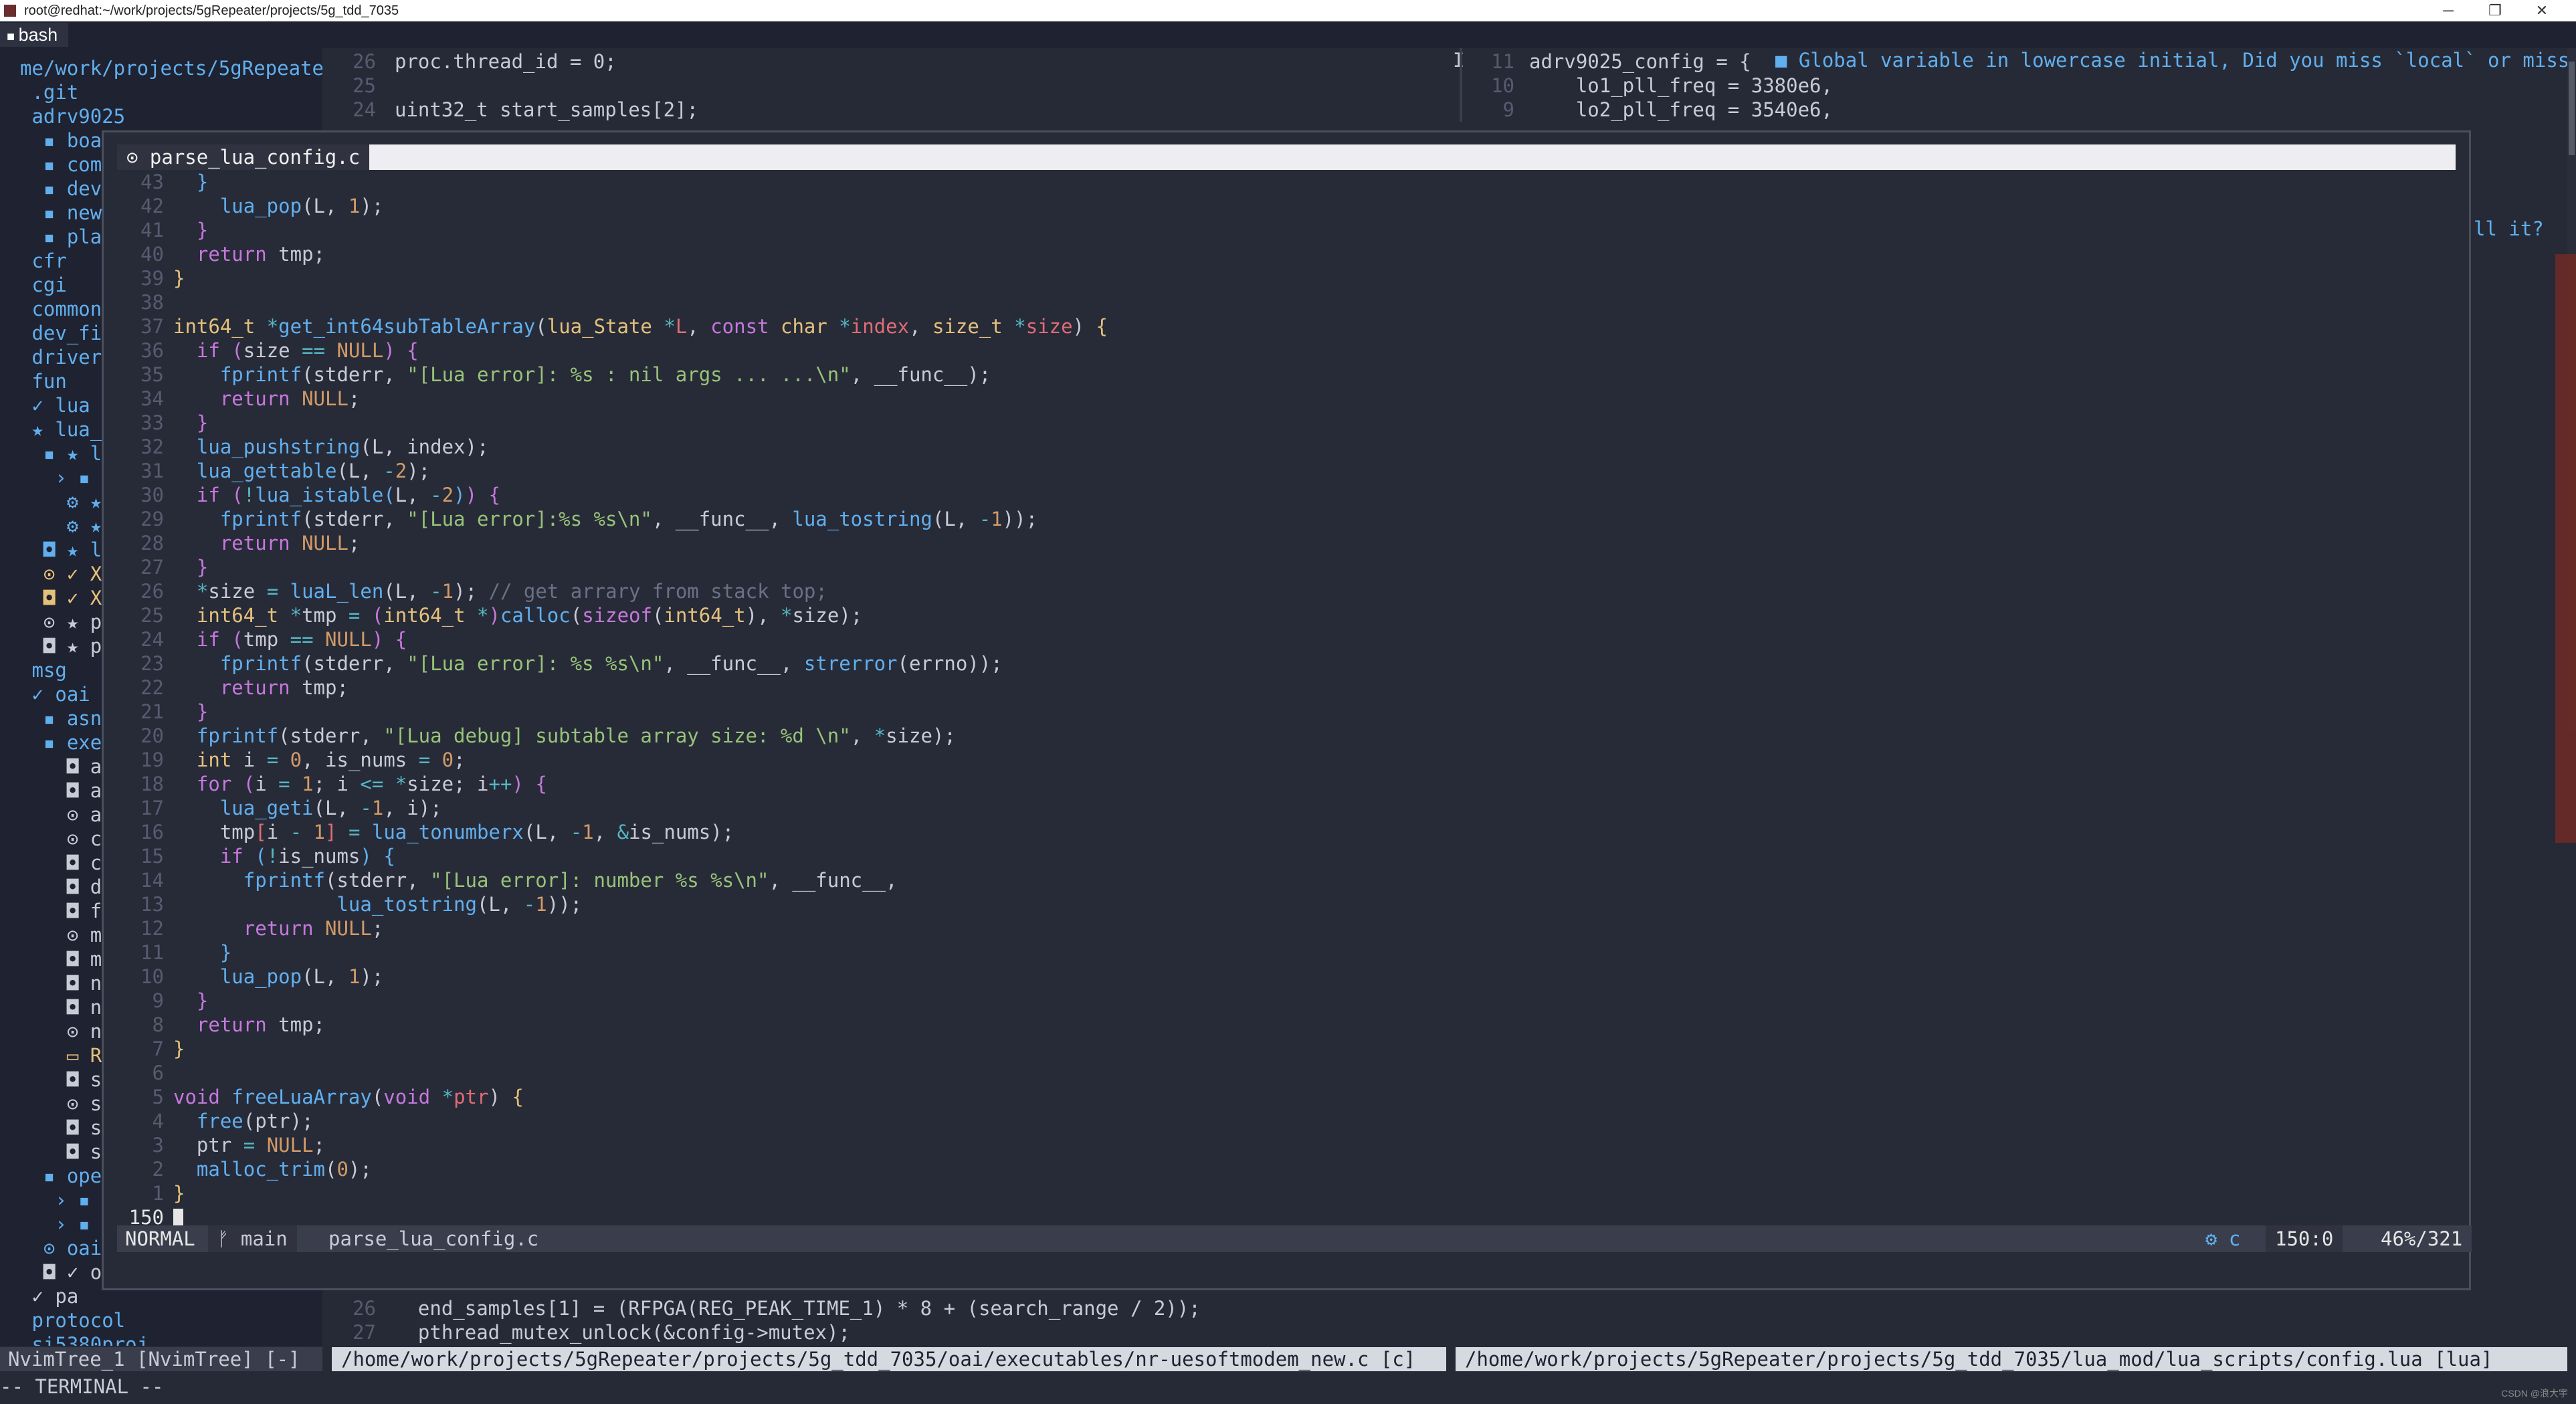  Describe the element at coordinates (243, 157) in the screenshot. I see `floating-title: ⊙ parse_lua_config.c` at that location.